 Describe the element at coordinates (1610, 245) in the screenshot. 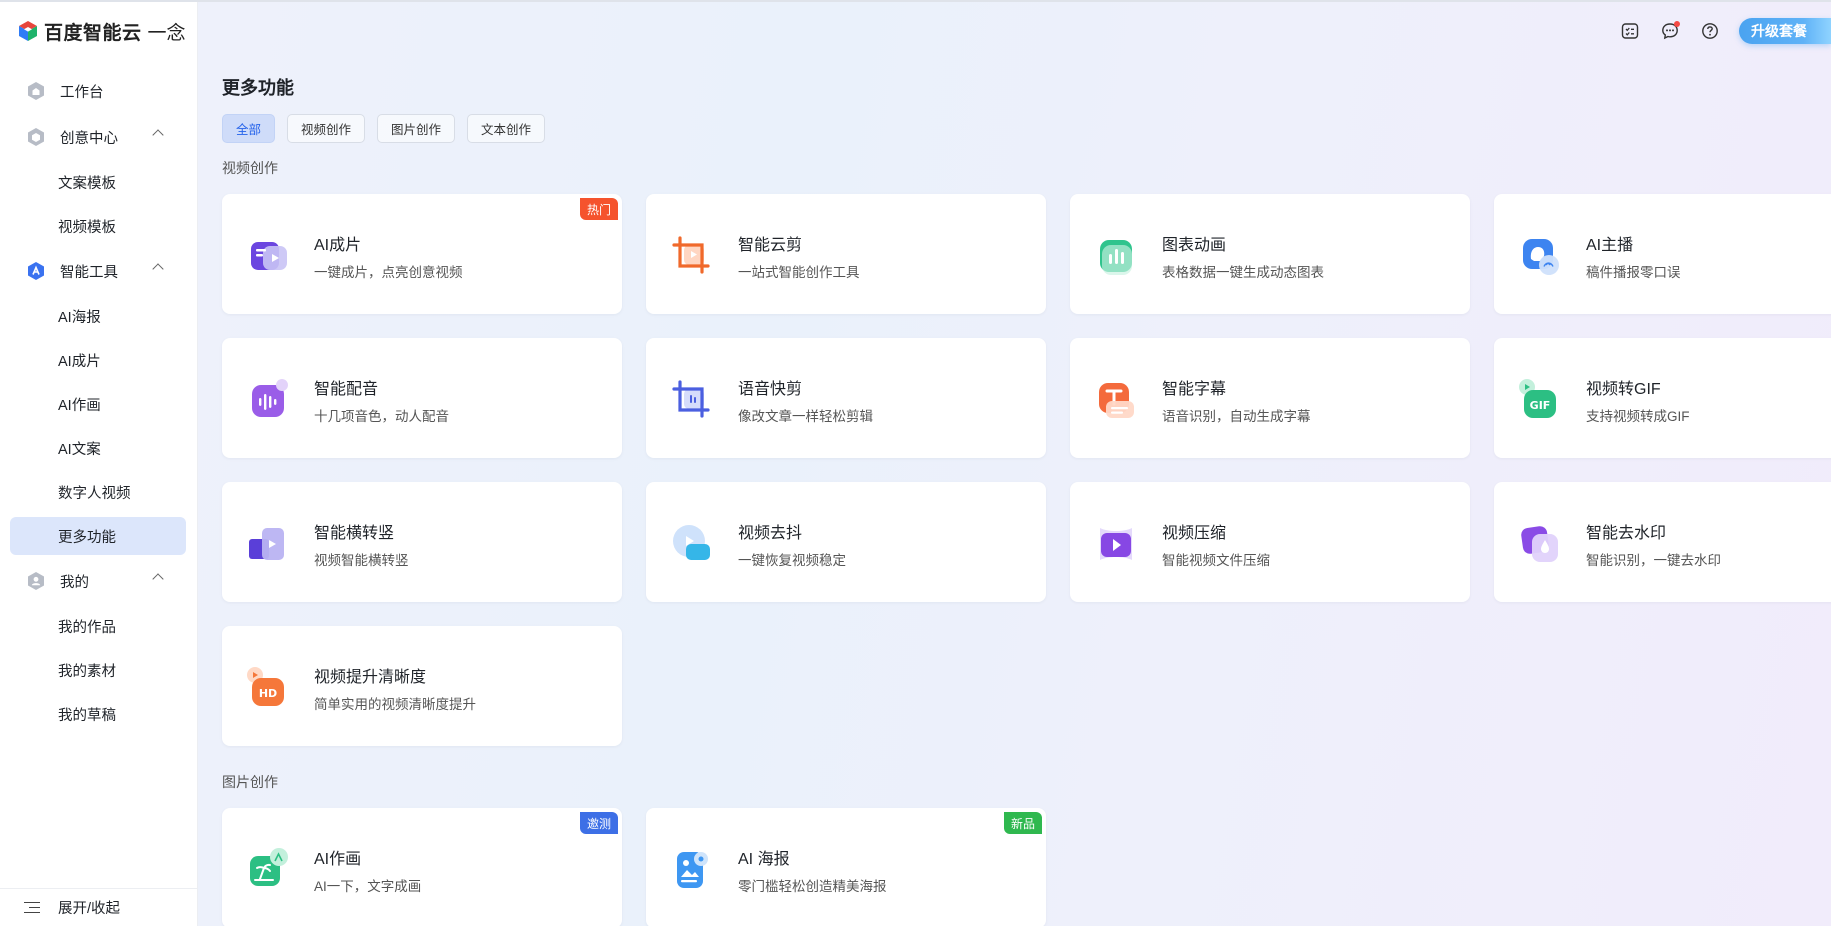

I see `tool-name: AI主播` at that location.